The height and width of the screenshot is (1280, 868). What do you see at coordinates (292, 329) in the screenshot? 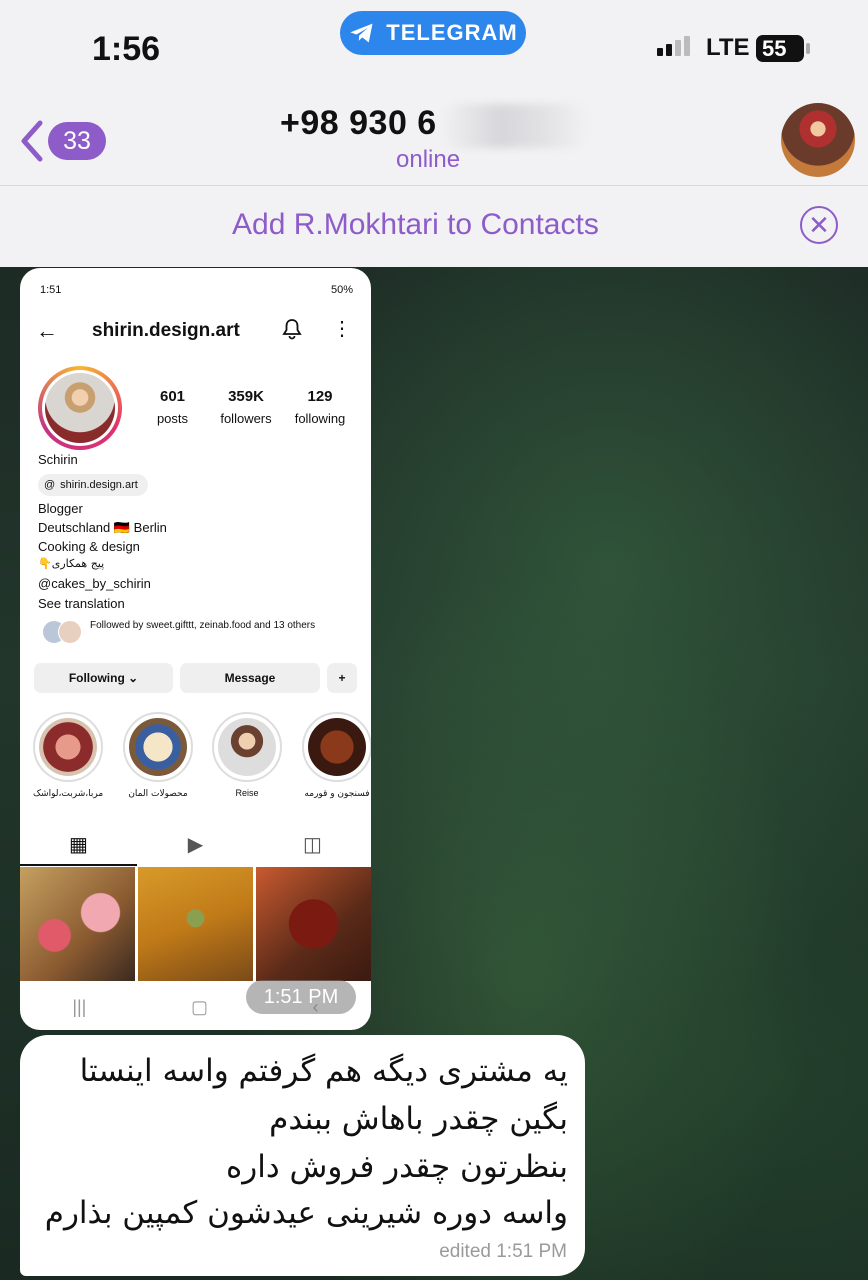
I see `bell-icon` at bounding box center [292, 329].